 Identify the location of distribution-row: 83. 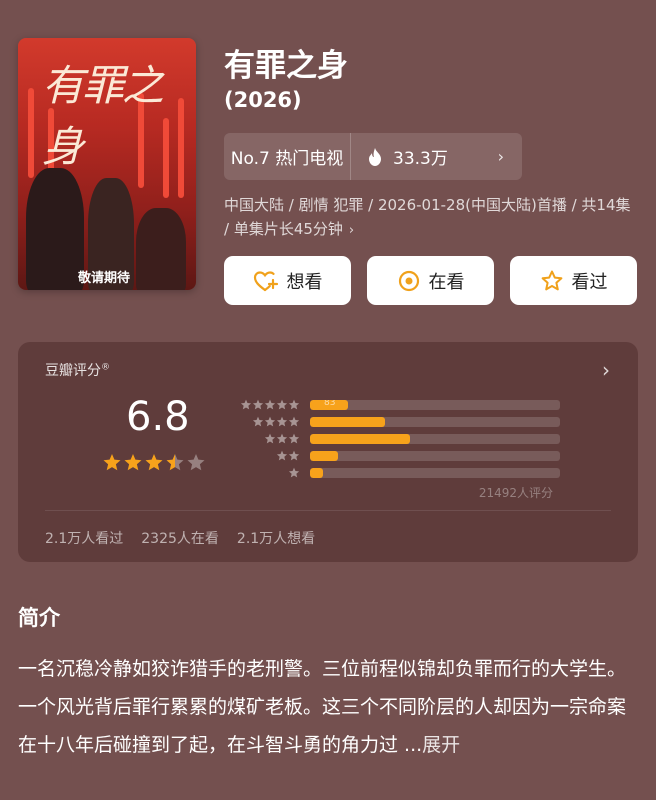
(394, 404).